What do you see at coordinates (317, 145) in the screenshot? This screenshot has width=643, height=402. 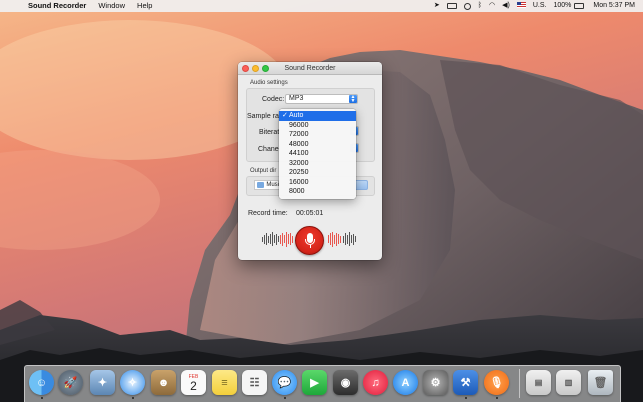 I see `sample-rate-option: 48000` at bounding box center [317, 145].